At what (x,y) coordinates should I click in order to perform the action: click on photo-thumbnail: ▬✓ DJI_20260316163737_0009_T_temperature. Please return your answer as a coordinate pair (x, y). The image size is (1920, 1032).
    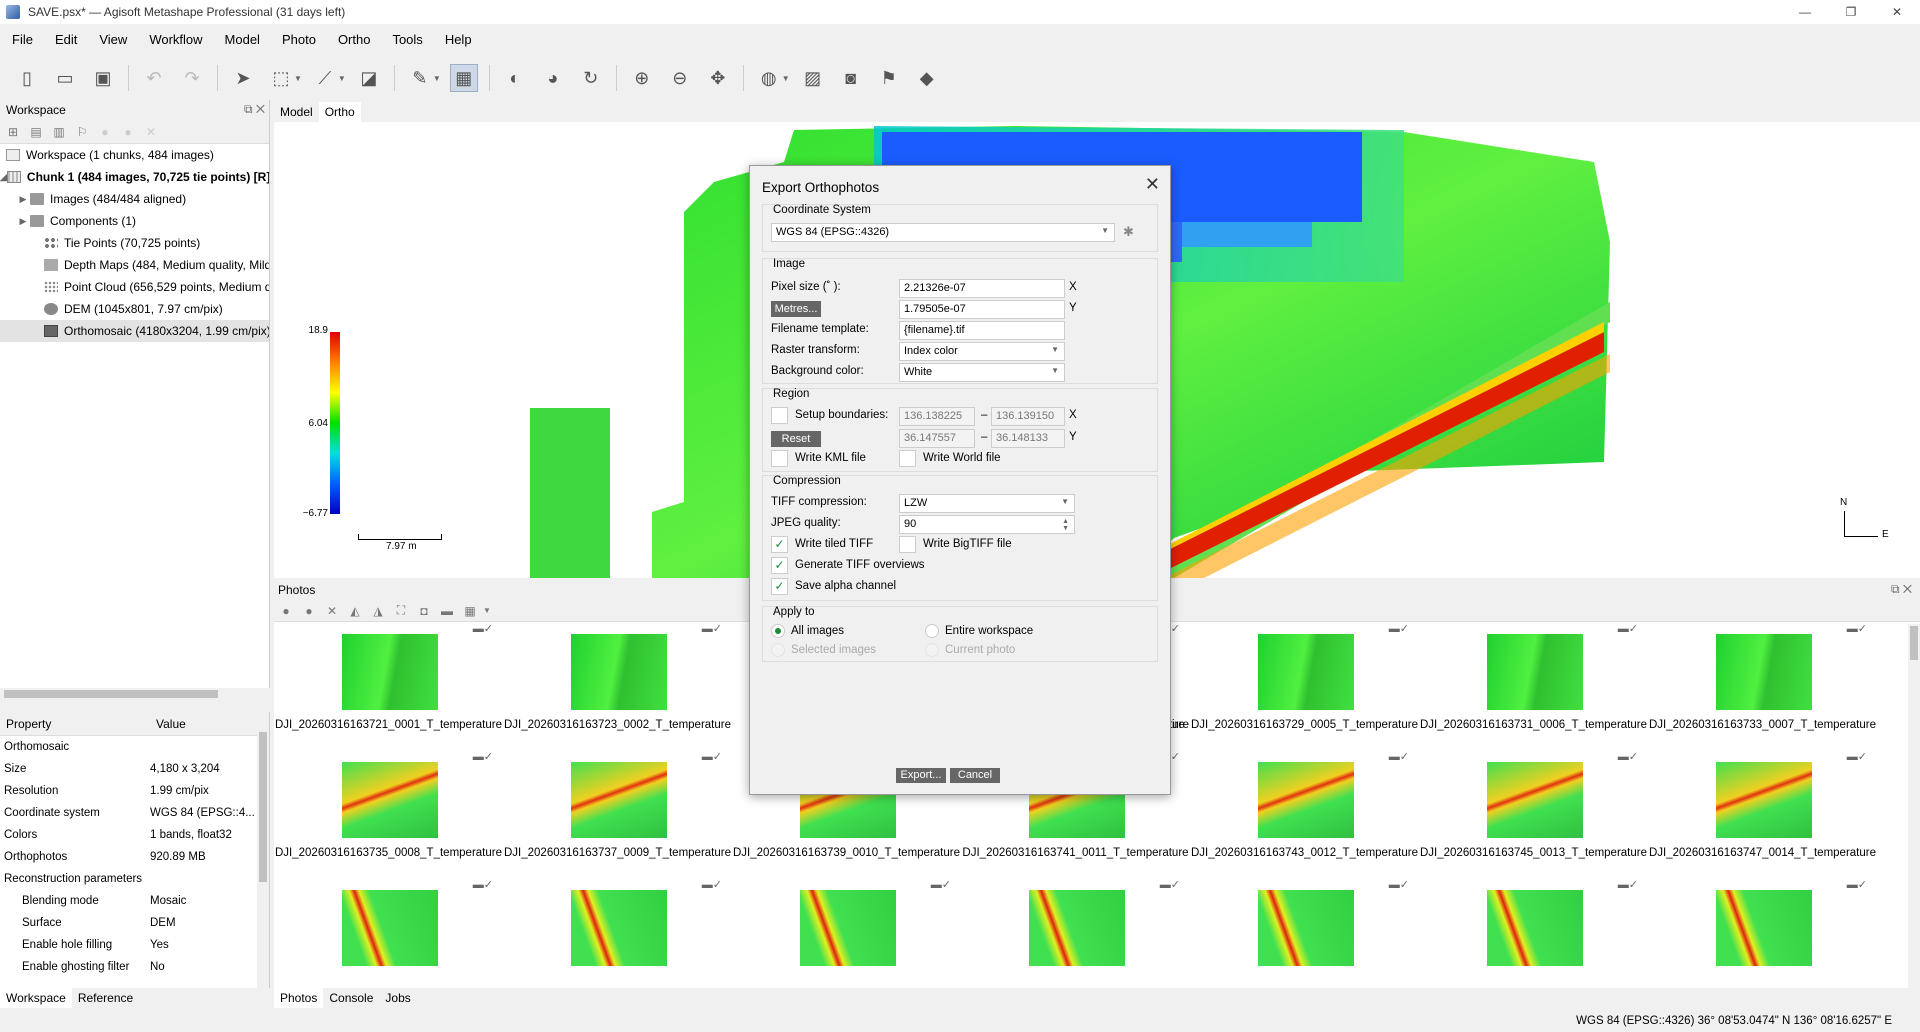
    Looking at the image, I should click on (617, 815).